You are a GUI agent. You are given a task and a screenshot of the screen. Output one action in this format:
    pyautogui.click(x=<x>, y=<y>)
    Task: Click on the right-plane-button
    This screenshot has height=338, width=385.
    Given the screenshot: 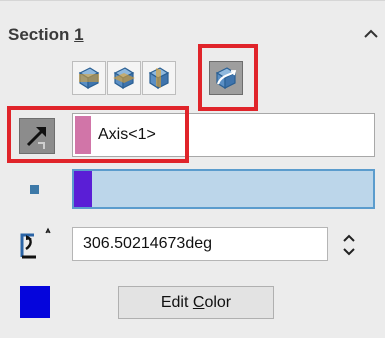 What is the action you would take?
    pyautogui.click(x=159, y=78)
    